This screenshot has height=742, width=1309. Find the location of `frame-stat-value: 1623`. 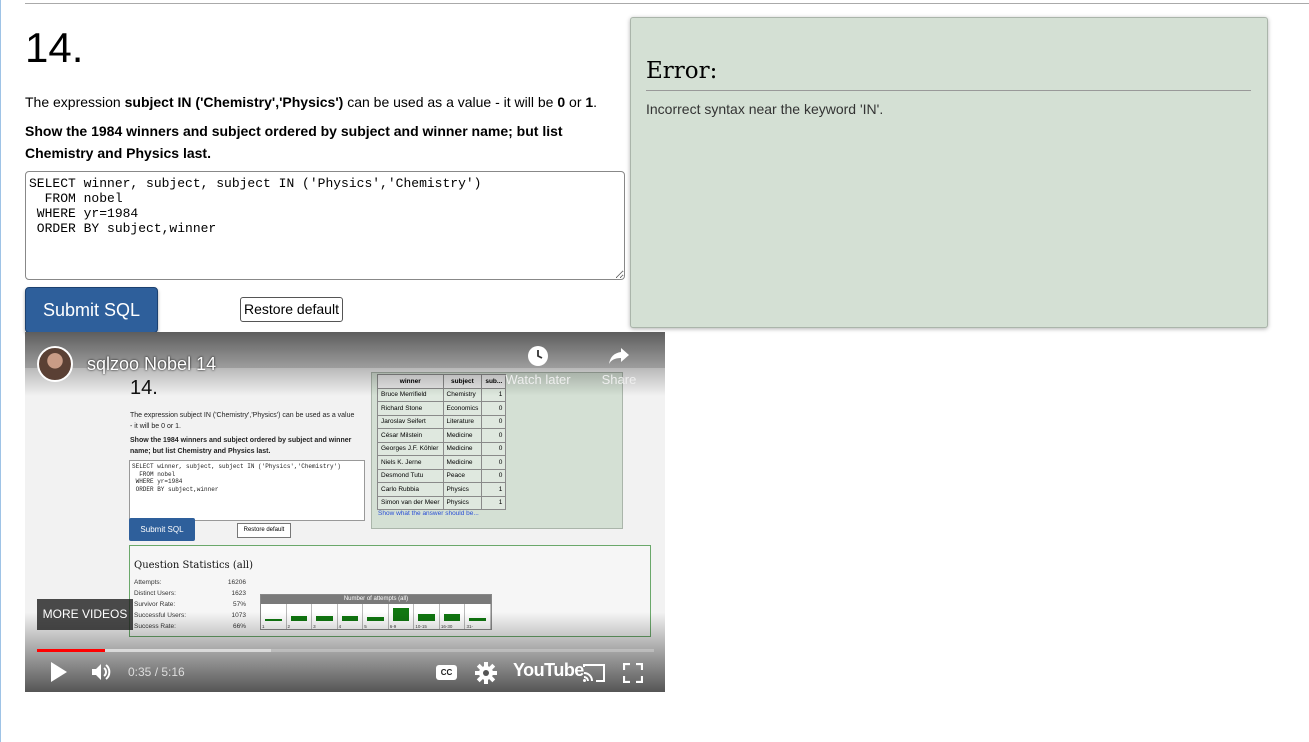

frame-stat-value: 1623 is located at coordinates (238, 593).